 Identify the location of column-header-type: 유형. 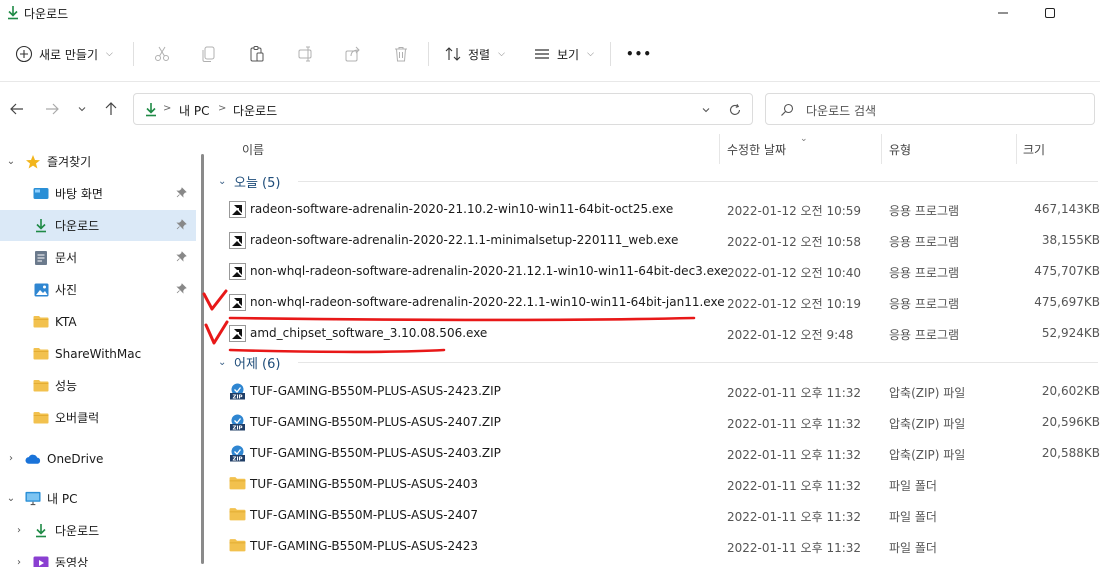
(900, 149).